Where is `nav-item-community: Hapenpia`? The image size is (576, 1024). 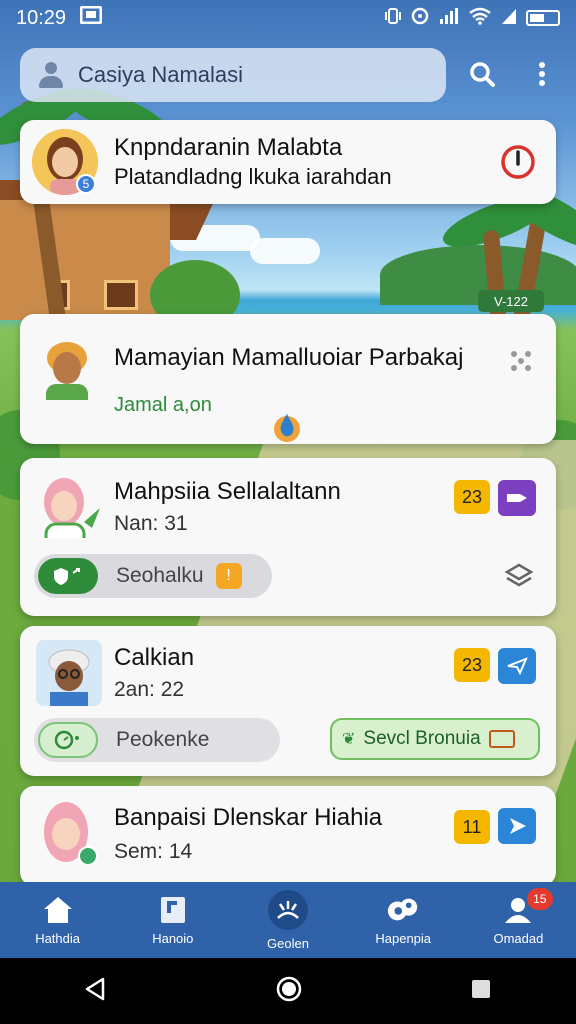 nav-item-community: Hapenpia is located at coordinates (403, 920).